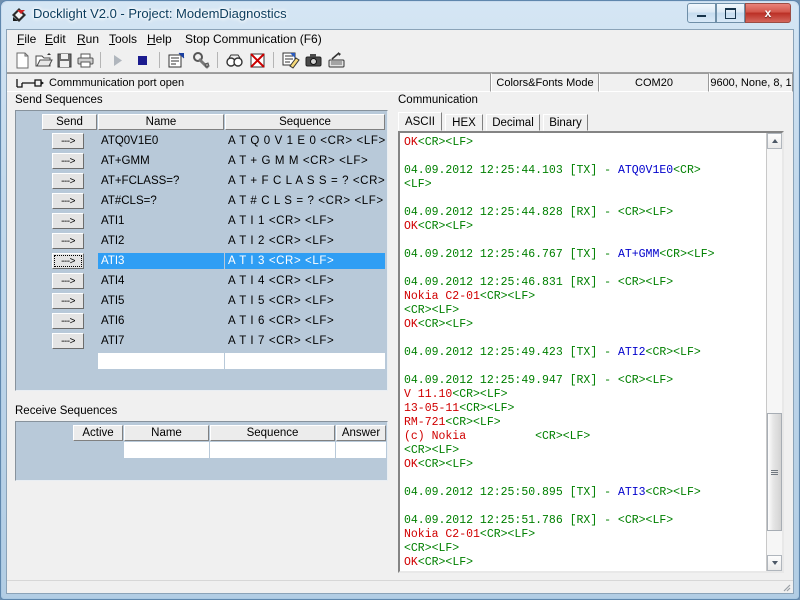  What do you see at coordinates (161, 321) in the screenshot?
I see `send-cell-name-9: ATI6` at bounding box center [161, 321].